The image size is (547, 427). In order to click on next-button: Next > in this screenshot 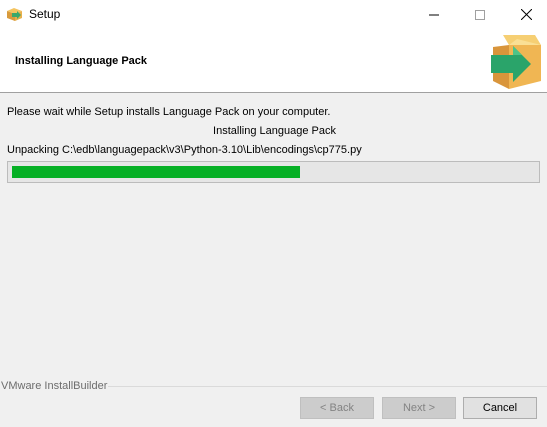, I will do `click(419, 408)`.